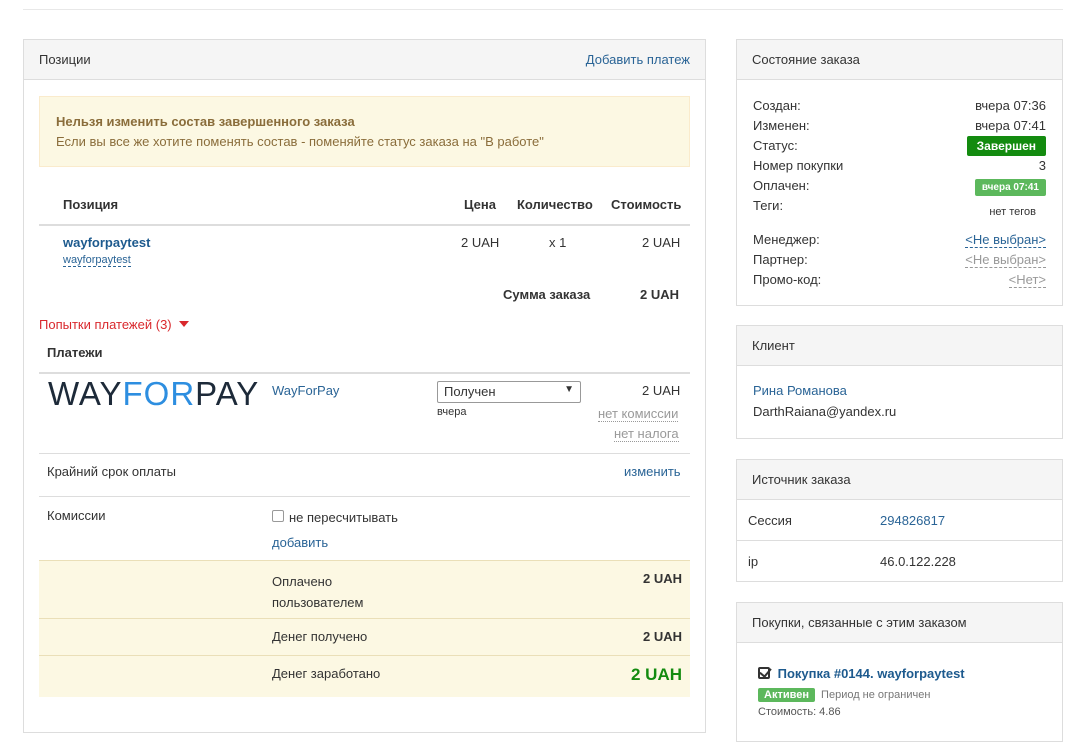  I want to click on order-total-value: 2 UAH, so click(660, 294).